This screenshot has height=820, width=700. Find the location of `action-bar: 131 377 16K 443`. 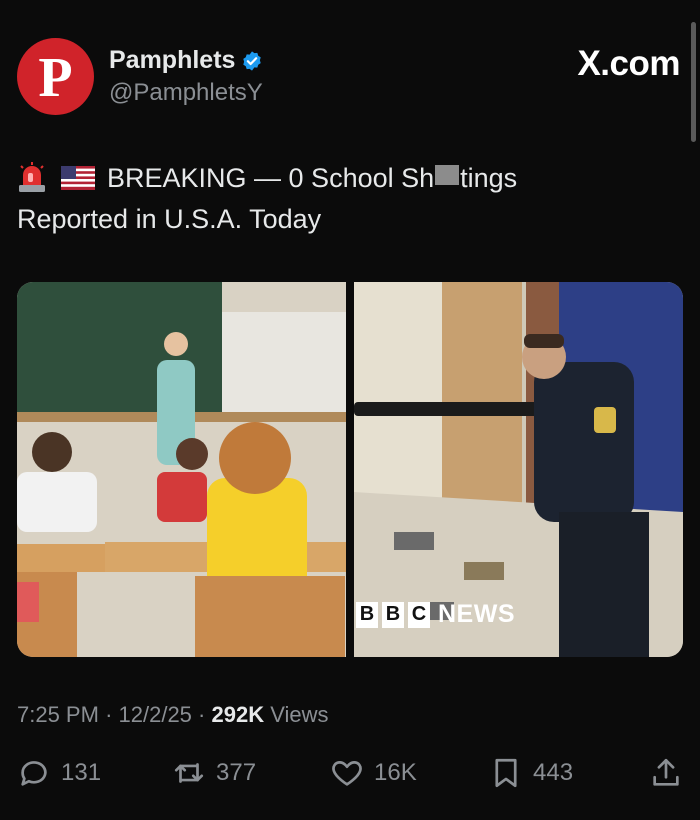

action-bar: 131 377 16K 443 is located at coordinates (350, 777).